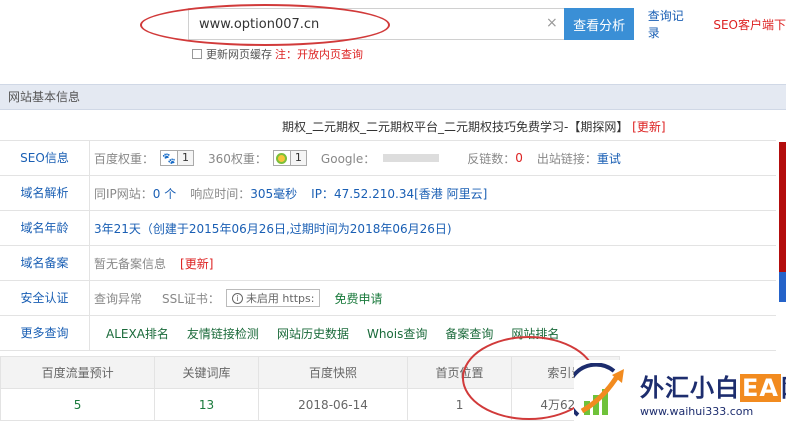  What do you see at coordinates (491, 158) in the screenshot?
I see `backlinks-label: 反链数：` at bounding box center [491, 158].